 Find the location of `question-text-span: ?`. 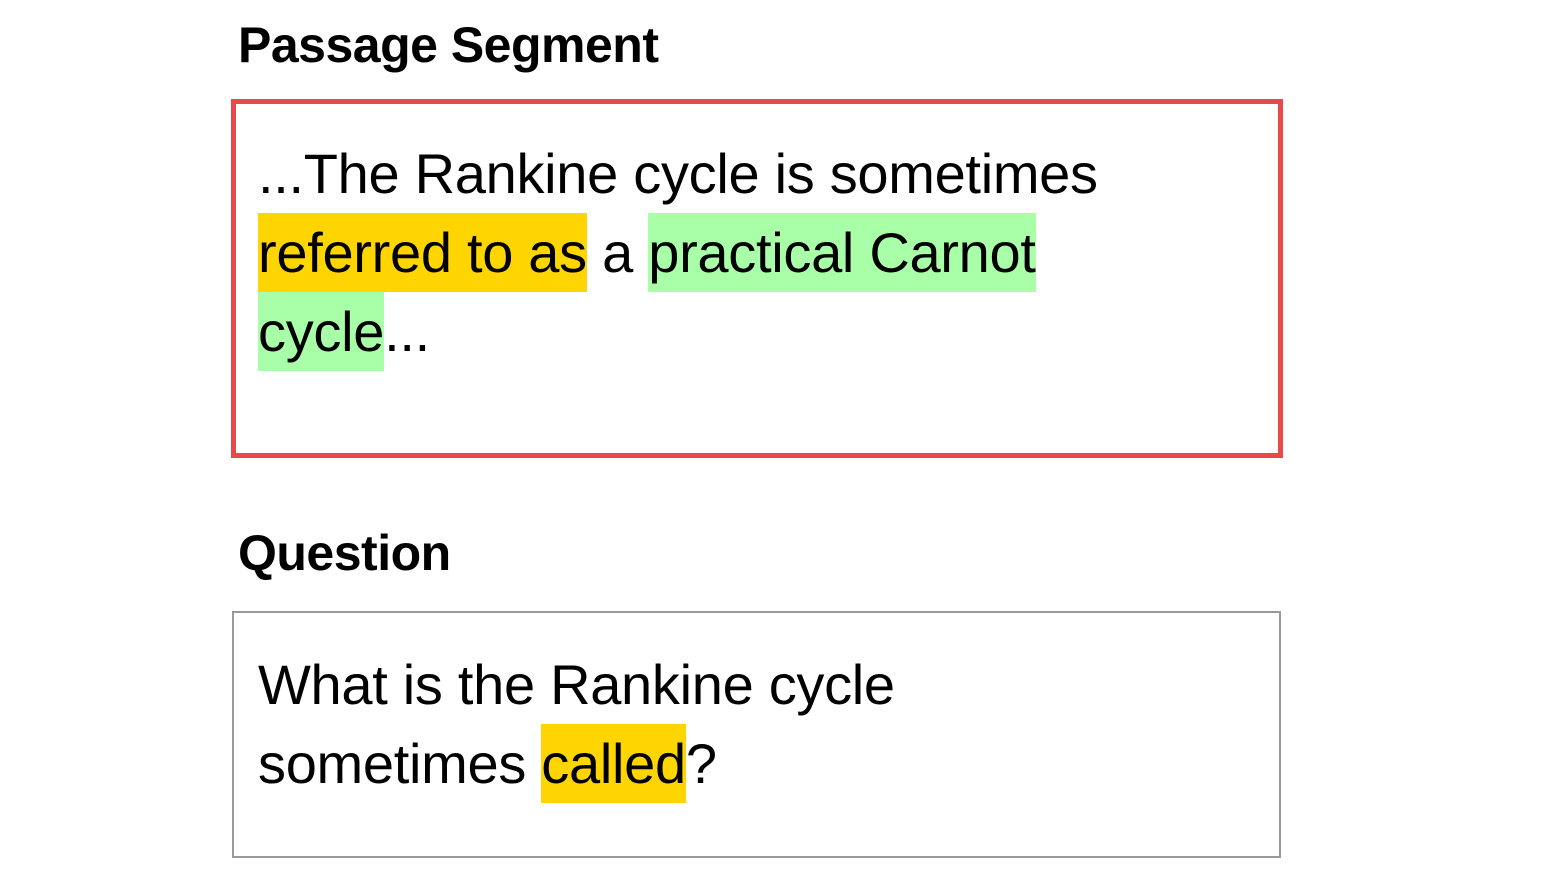

question-text-span: ? is located at coordinates (701, 763).